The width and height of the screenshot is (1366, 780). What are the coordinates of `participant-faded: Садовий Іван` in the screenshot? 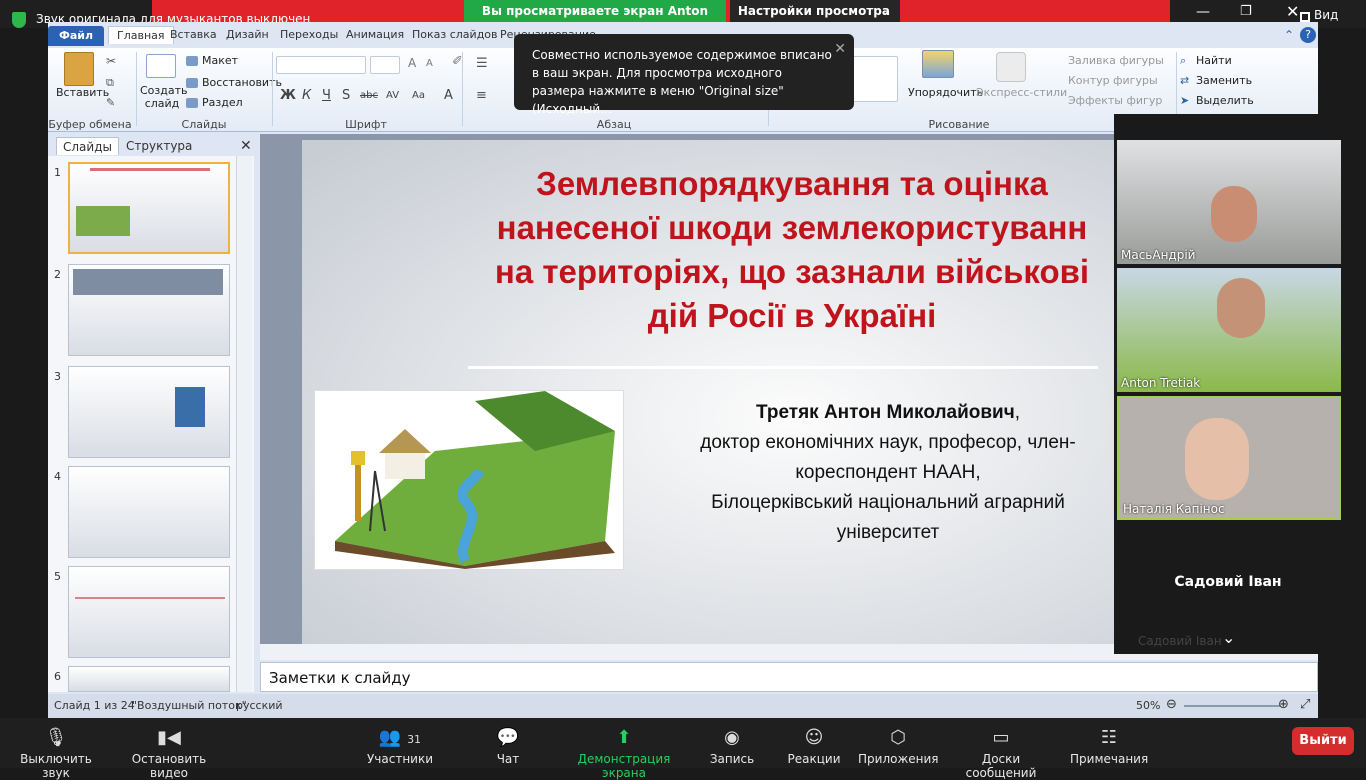 It's located at (1180, 641).